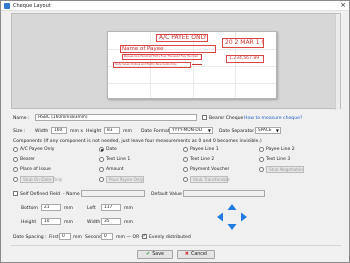 This screenshot has height=263, width=350. I want to click on first-label: First, so click(54, 237).